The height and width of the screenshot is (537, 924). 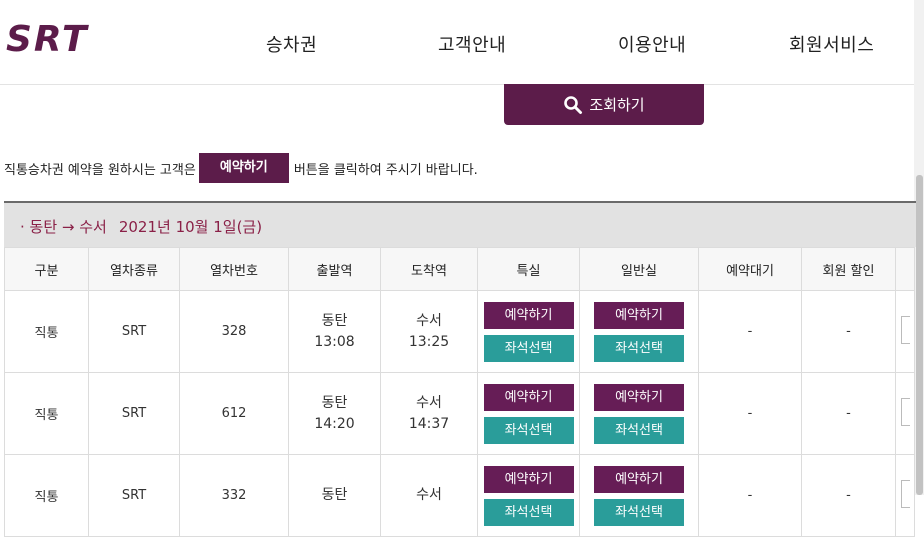 What do you see at coordinates (134, 269) in the screenshot?
I see `header-train-type: 열차종류` at bounding box center [134, 269].